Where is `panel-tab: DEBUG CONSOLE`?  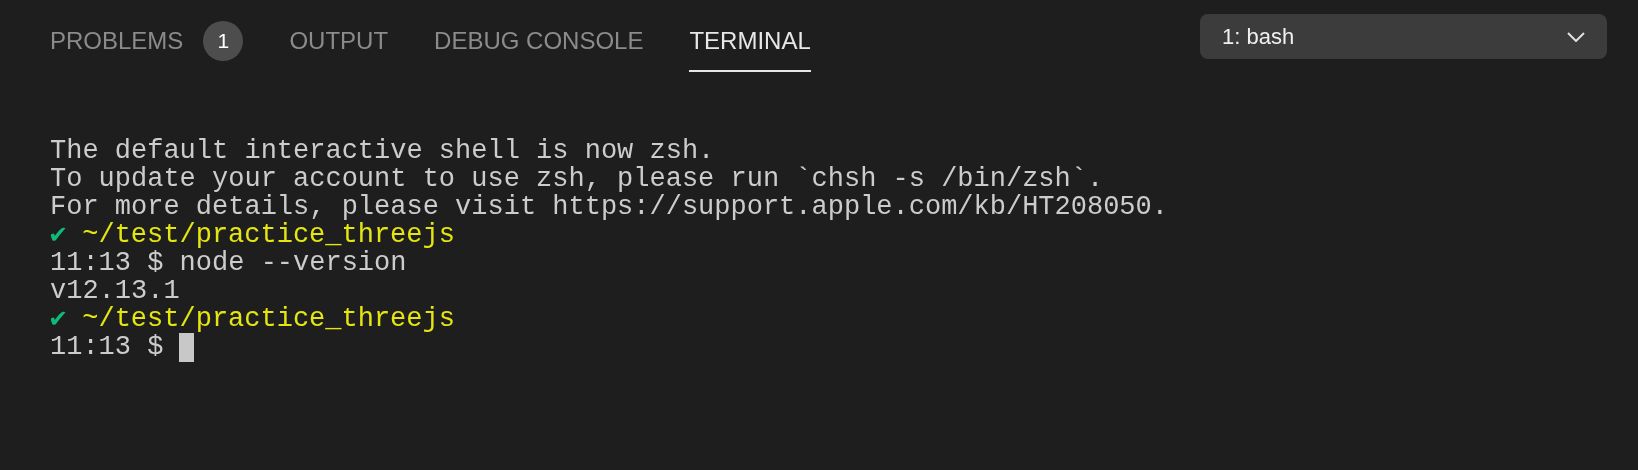 panel-tab: DEBUG CONSOLE is located at coordinates (539, 46).